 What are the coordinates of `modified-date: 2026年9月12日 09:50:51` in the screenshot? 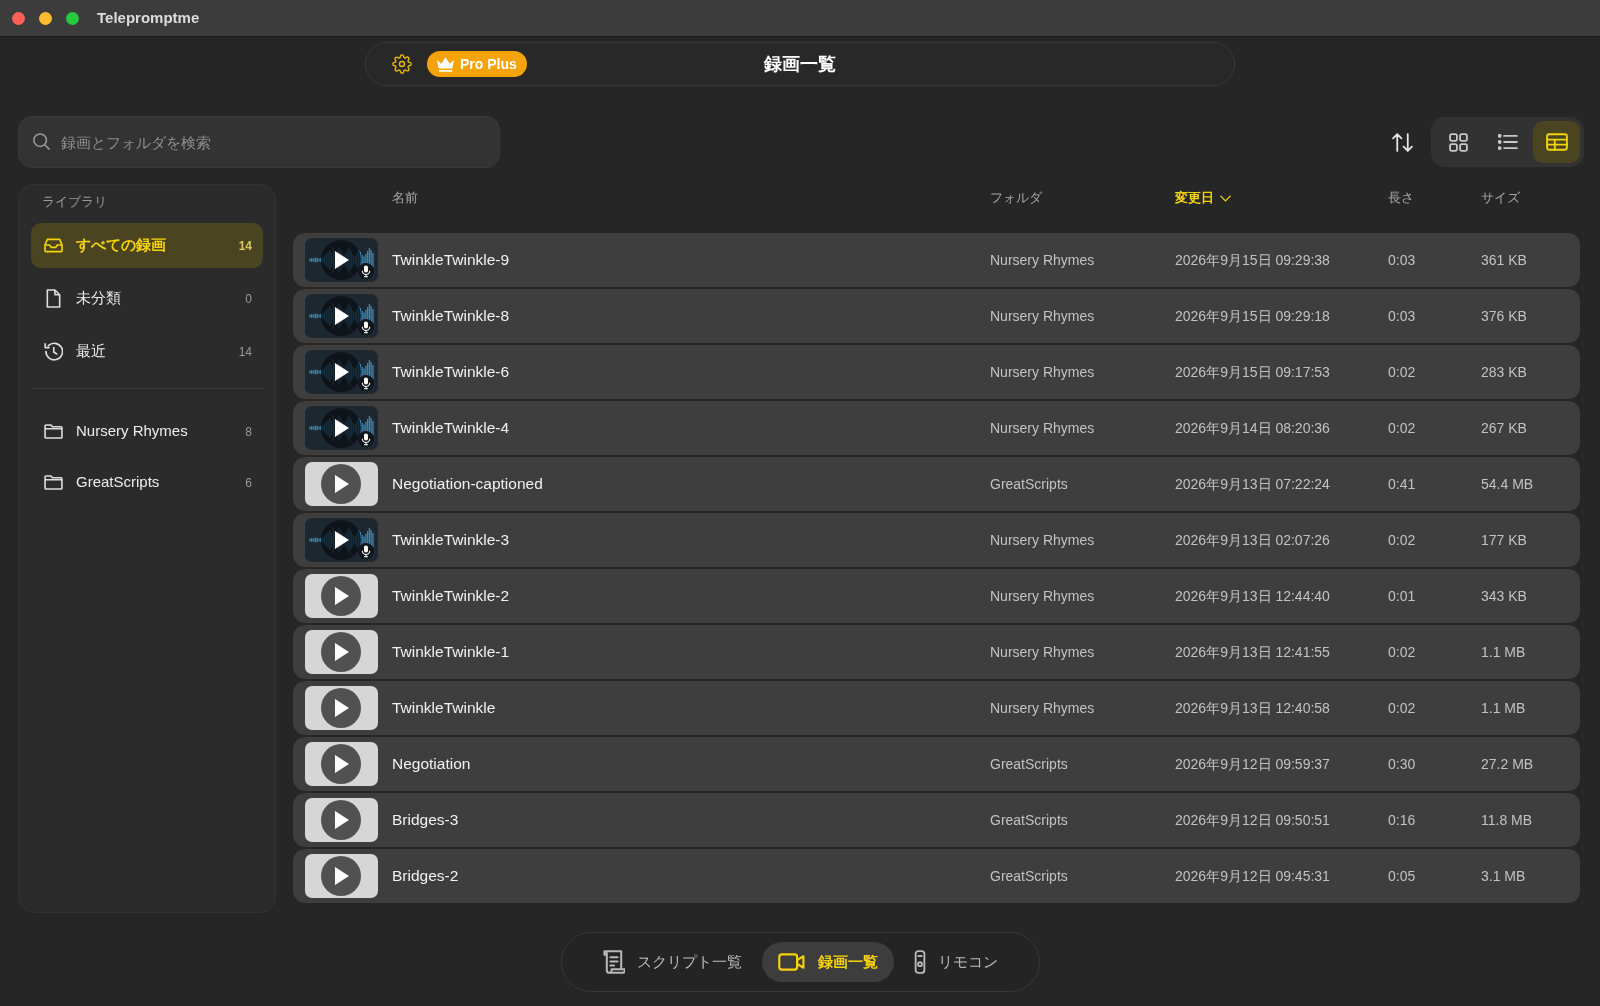 It's located at (1252, 820).